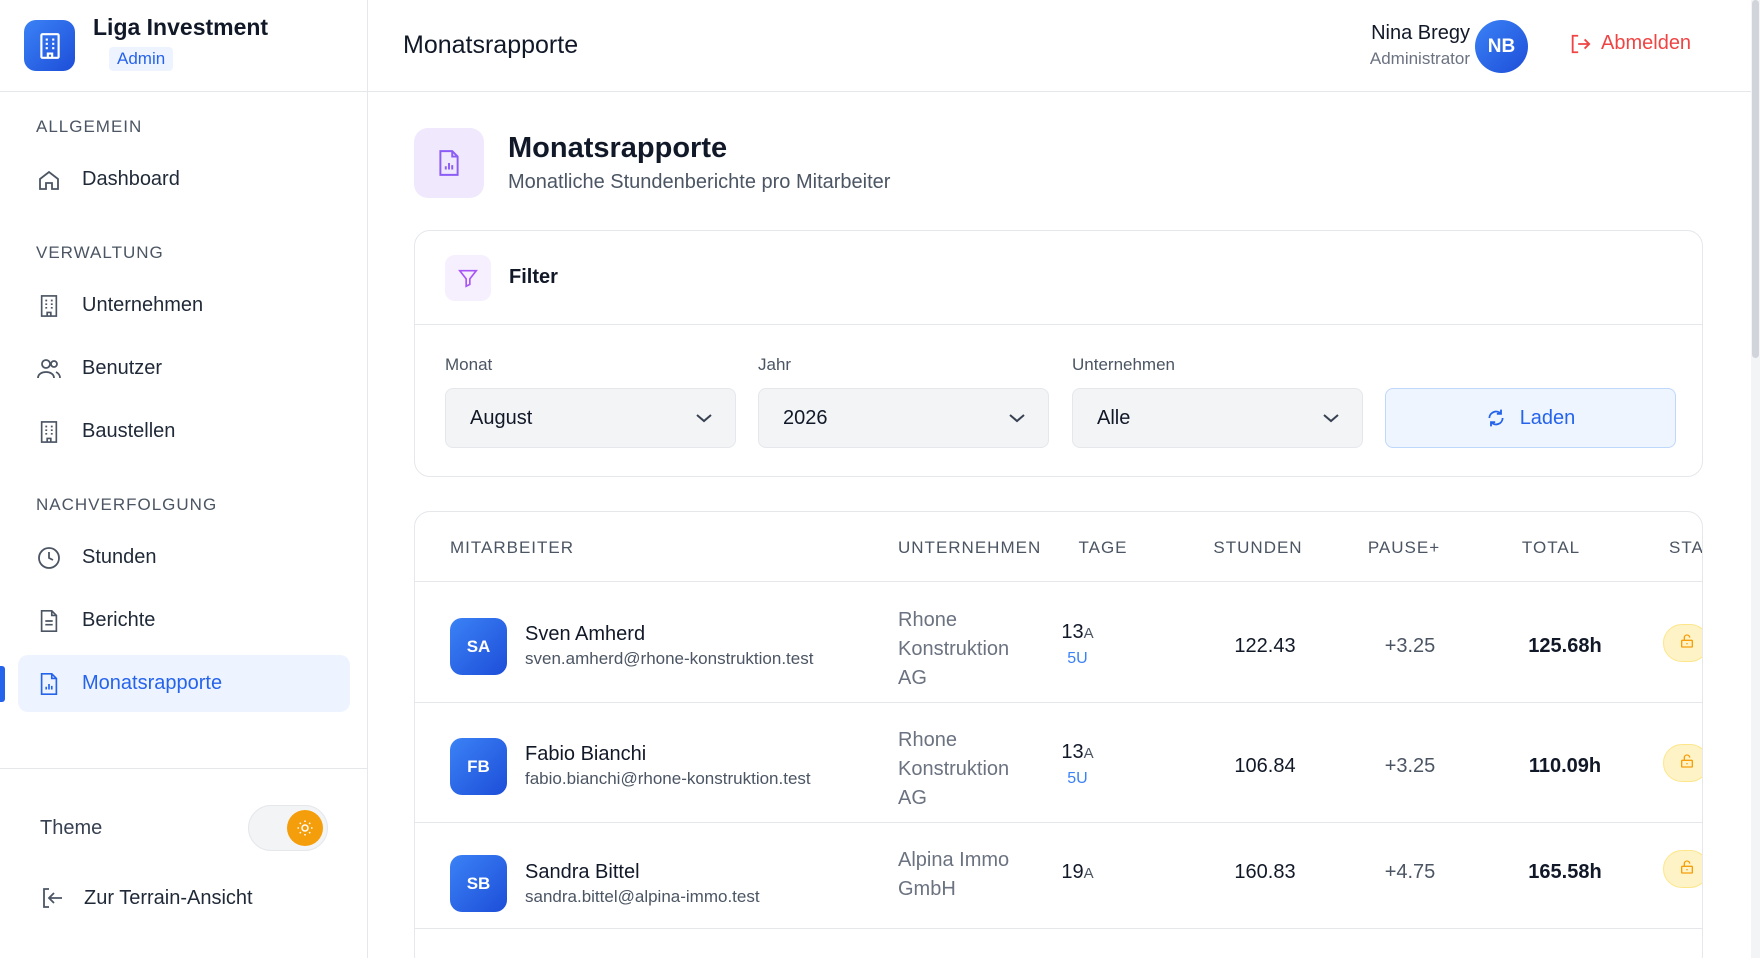 The width and height of the screenshot is (1760, 958). Describe the element at coordinates (53, 898) in the screenshot. I see `login-icon` at that location.